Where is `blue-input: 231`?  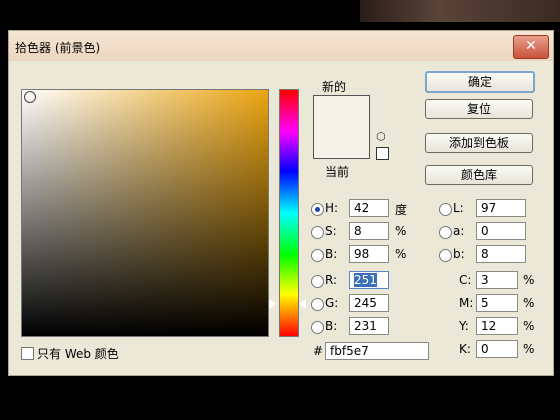
blue-input: 231 is located at coordinates (369, 326).